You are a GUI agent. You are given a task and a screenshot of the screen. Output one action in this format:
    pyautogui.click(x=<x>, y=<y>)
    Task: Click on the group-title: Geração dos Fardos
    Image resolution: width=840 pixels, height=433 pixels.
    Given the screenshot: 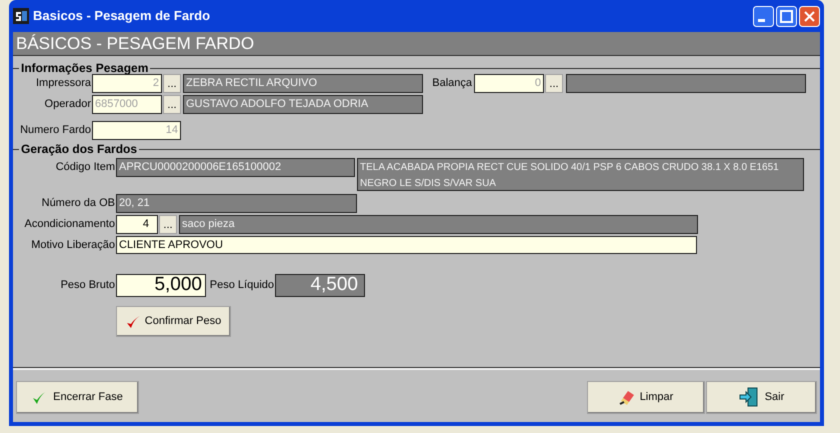 What is the action you would take?
    pyautogui.click(x=79, y=149)
    